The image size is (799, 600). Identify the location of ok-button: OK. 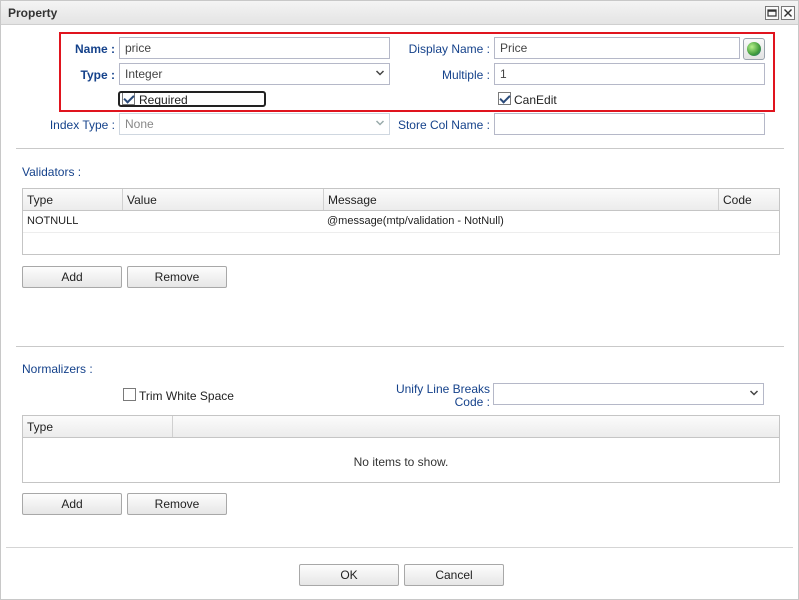
(349, 575).